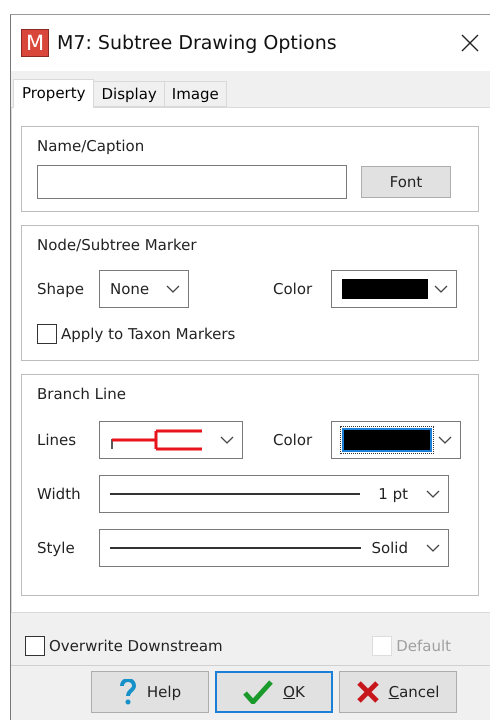 The width and height of the screenshot is (490, 720). What do you see at coordinates (91, 146) in the screenshot?
I see `group-title: Name/Caption` at bounding box center [91, 146].